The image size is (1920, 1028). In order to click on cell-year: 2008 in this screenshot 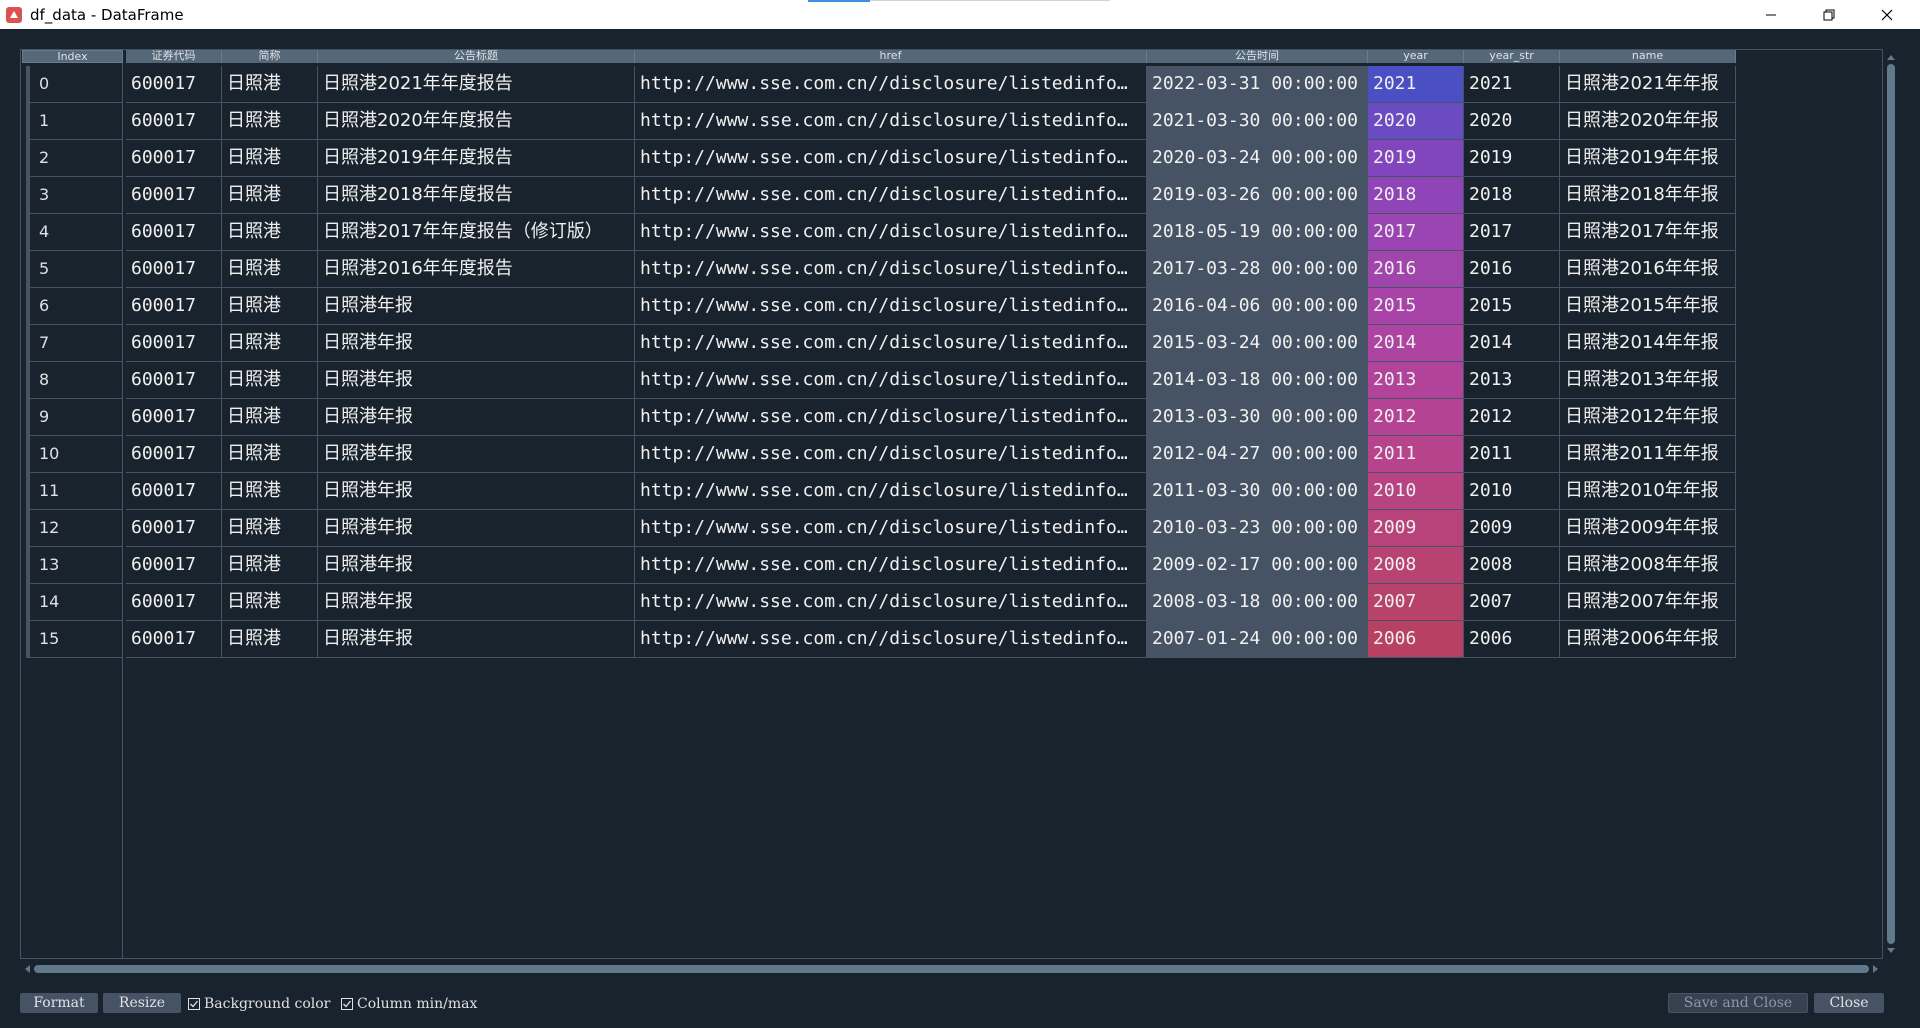, I will do `click(1416, 565)`.